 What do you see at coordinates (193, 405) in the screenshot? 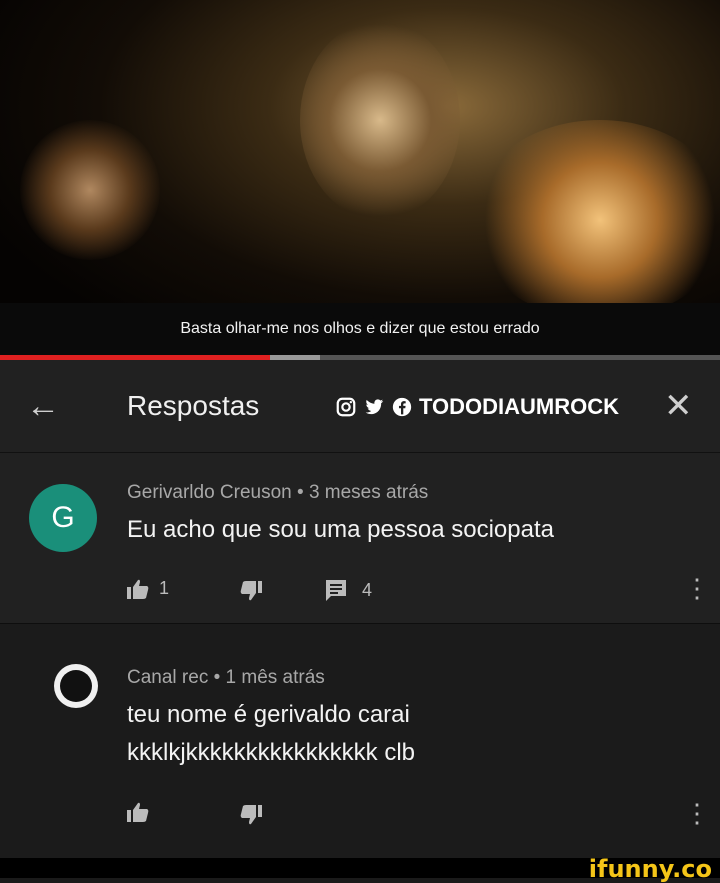
I see `header-title: Respostas` at bounding box center [193, 405].